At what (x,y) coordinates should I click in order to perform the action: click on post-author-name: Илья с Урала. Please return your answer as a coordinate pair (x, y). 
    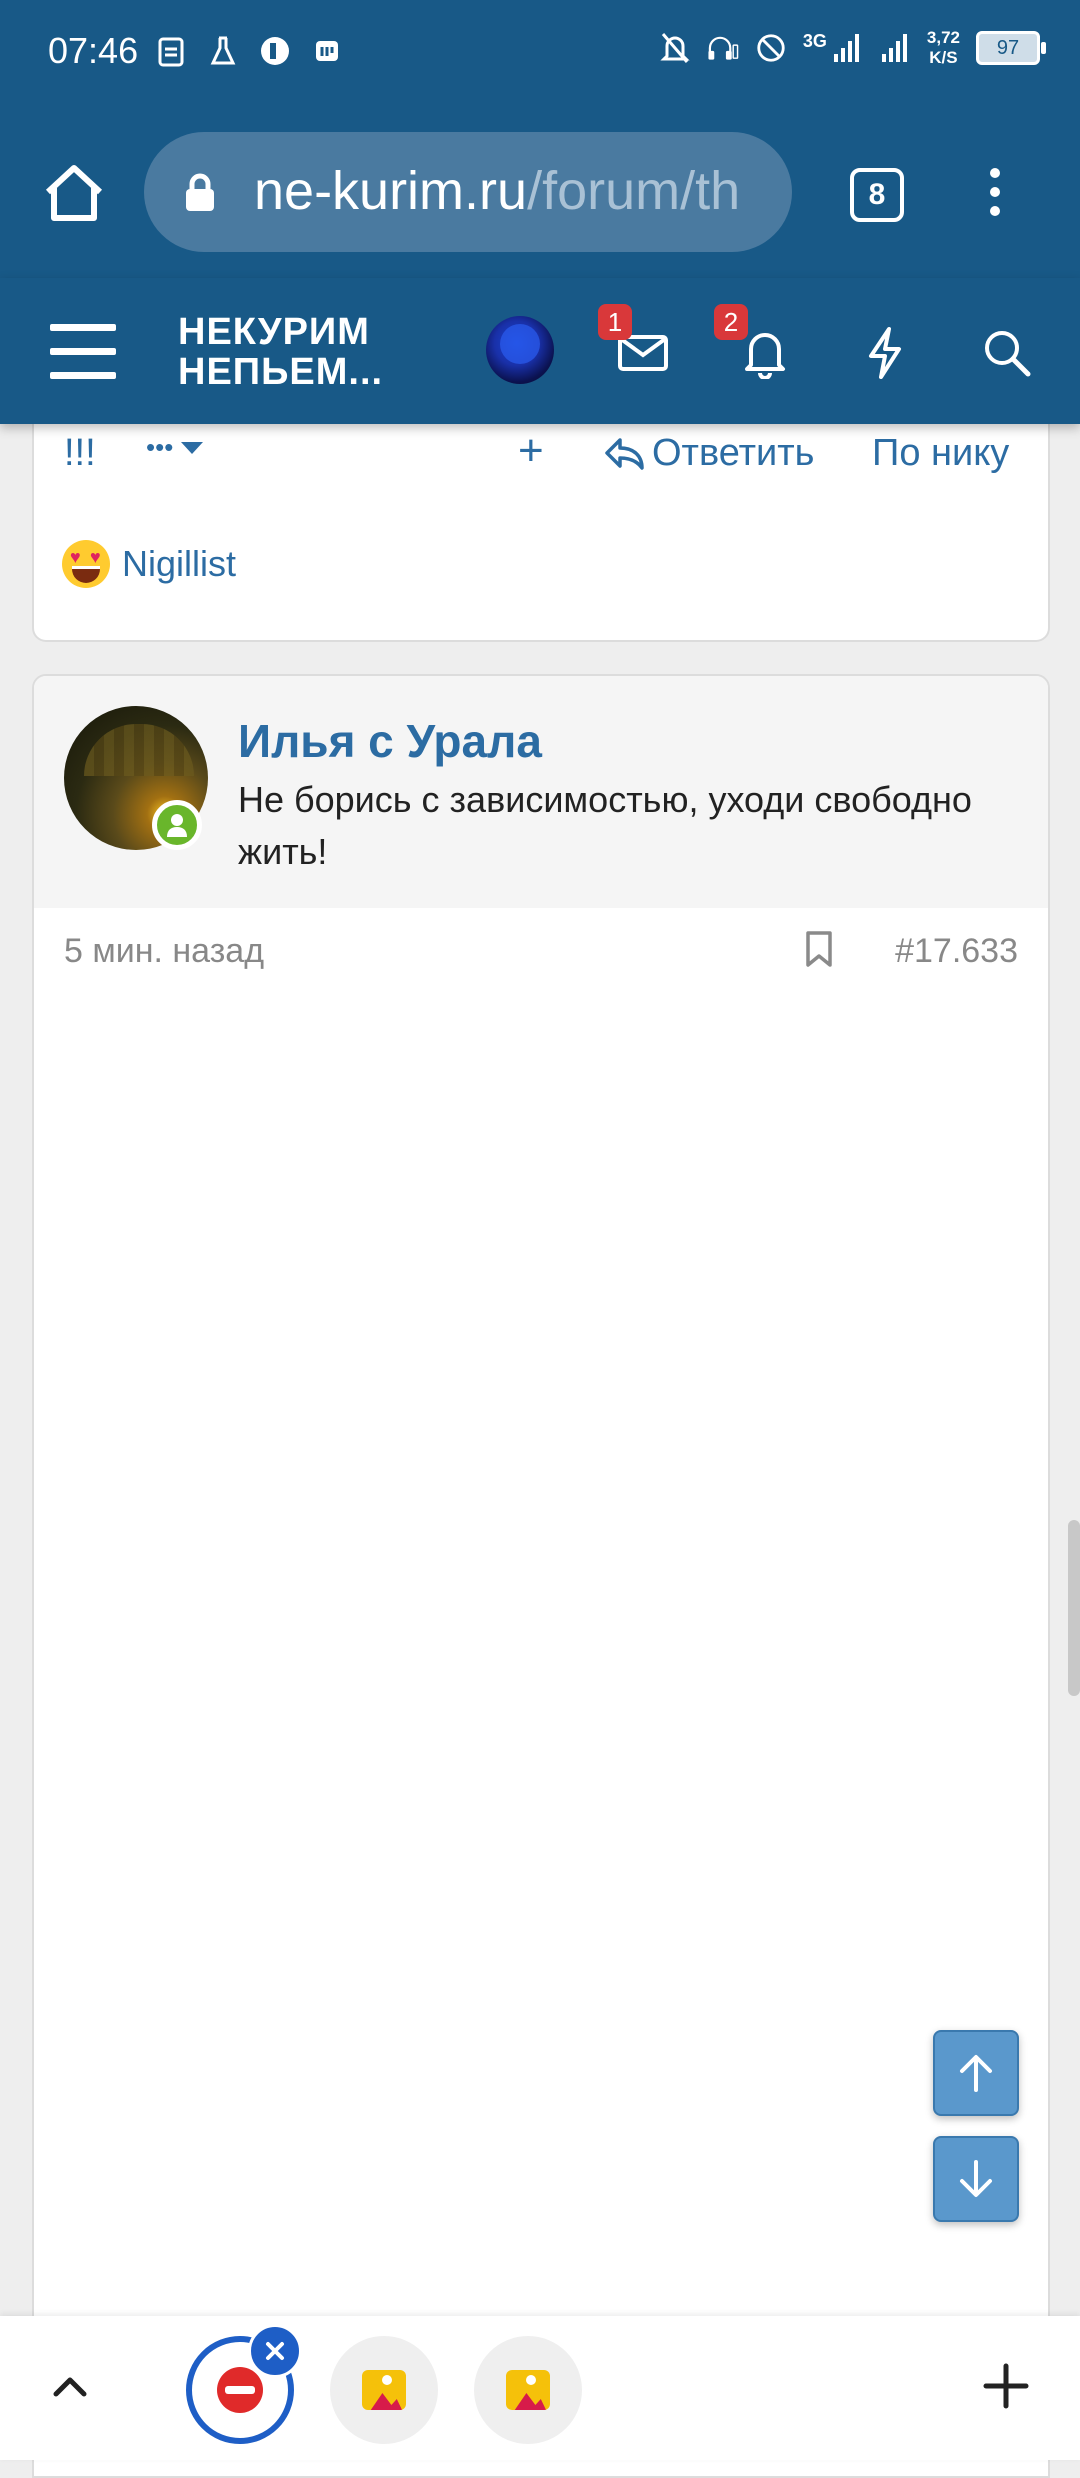
    Looking at the image, I should click on (390, 741).